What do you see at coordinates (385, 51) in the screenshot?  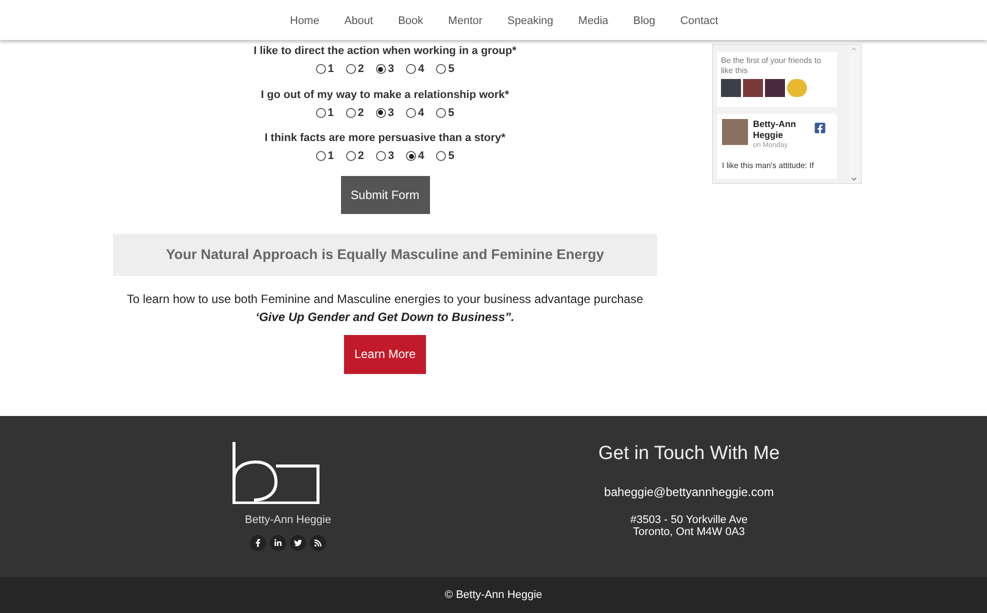 I see `question-text: I like to direct the action when working in a group*` at bounding box center [385, 51].